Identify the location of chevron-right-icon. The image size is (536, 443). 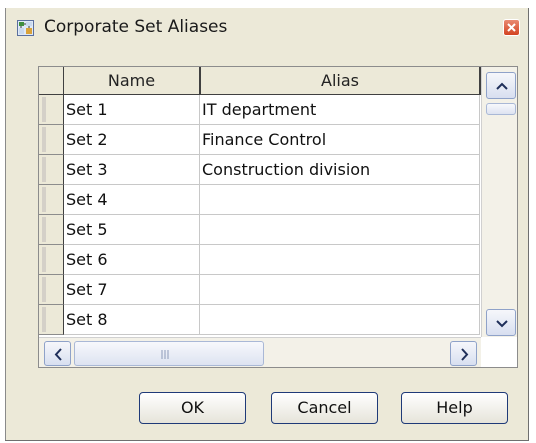
(465, 354).